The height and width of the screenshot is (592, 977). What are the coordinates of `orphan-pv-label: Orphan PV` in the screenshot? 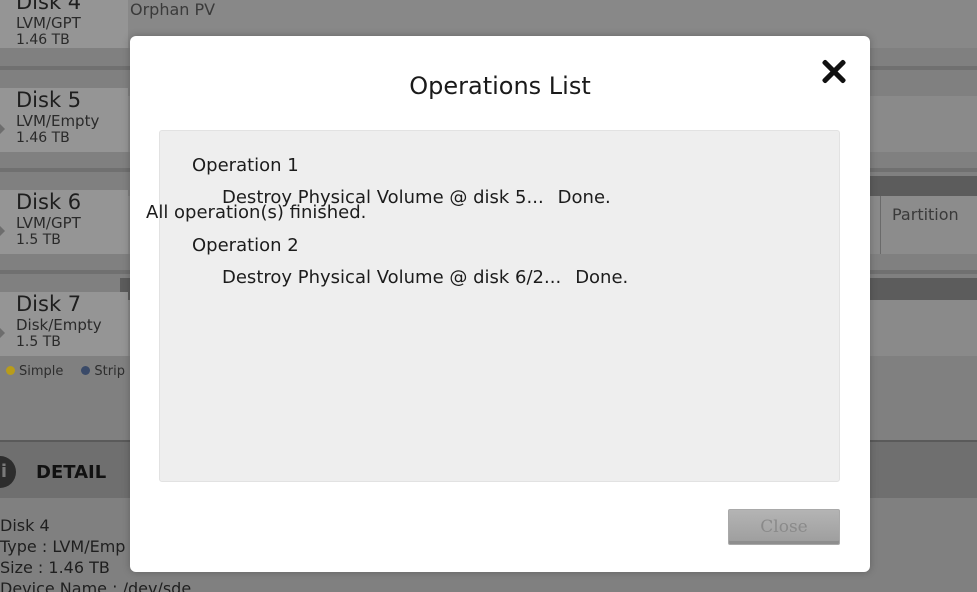 It's located at (173, 9).